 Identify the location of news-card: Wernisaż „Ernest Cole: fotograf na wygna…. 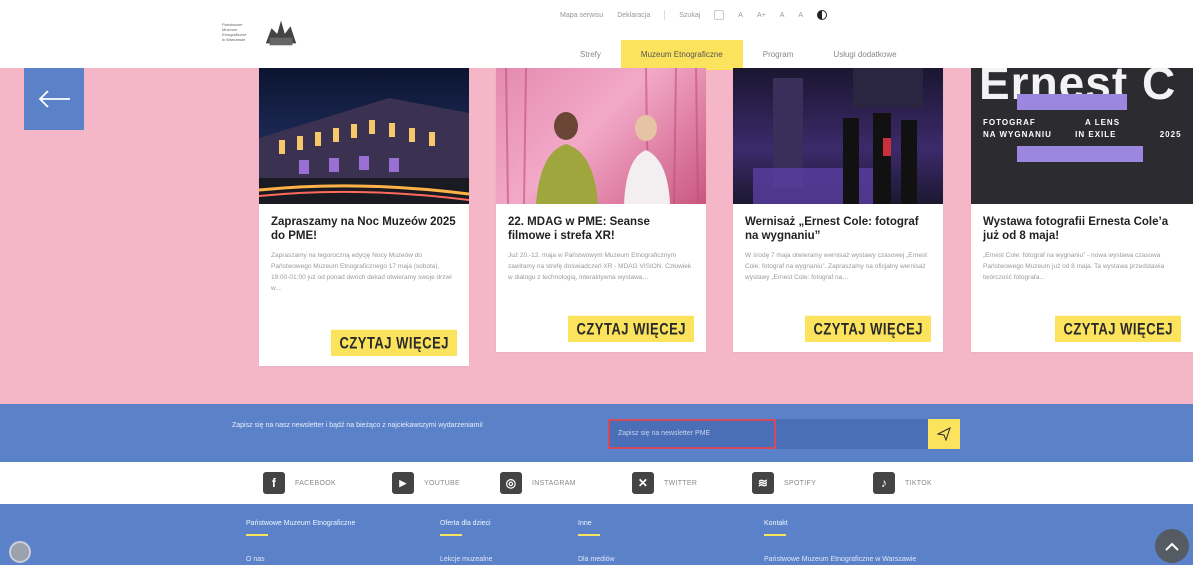
(838, 210).